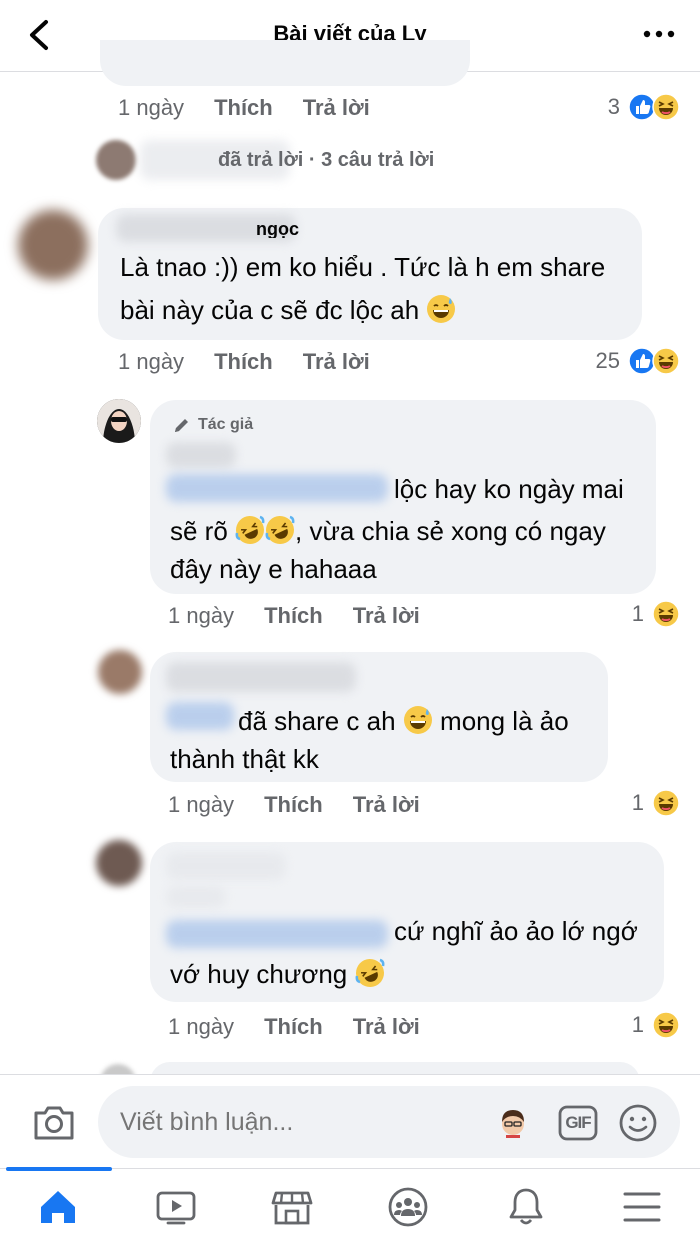 The image size is (700, 1244). What do you see at coordinates (350, 1205) in the screenshot?
I see `bottom-navigation` at bounding box center [350, 1205].